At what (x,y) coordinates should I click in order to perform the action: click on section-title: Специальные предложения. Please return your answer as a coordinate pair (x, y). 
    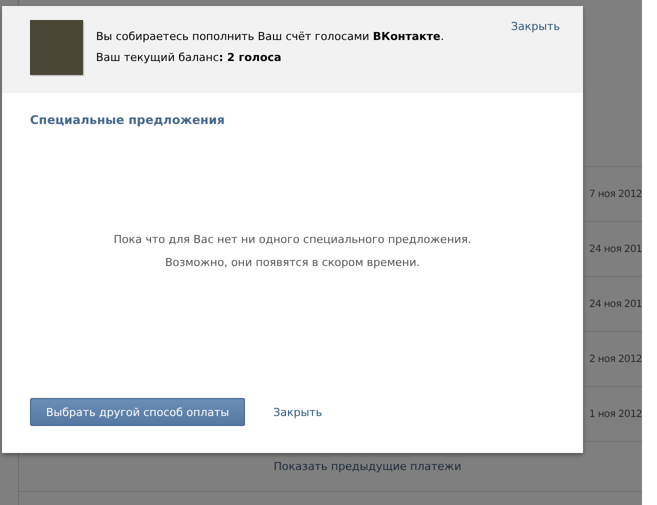
    Looking at the image, I should click on (128, 120).